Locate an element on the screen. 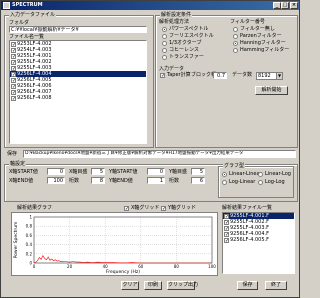 The height and width of the screenshot is (298, 320). file-name: 9256LF-4.008 is located at coordinates (34, 98).